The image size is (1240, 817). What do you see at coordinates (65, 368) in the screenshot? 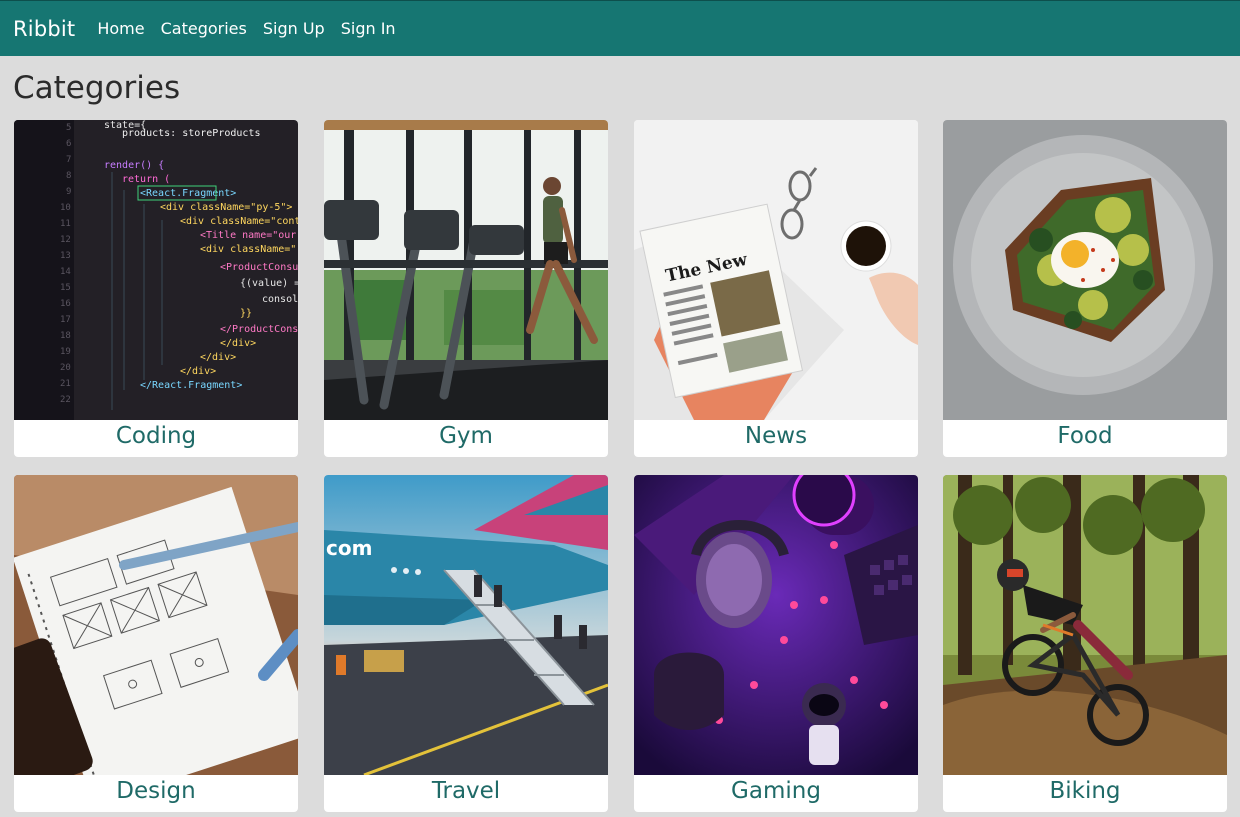
I see `svg-text: 20` at bounding box center [65, 368].